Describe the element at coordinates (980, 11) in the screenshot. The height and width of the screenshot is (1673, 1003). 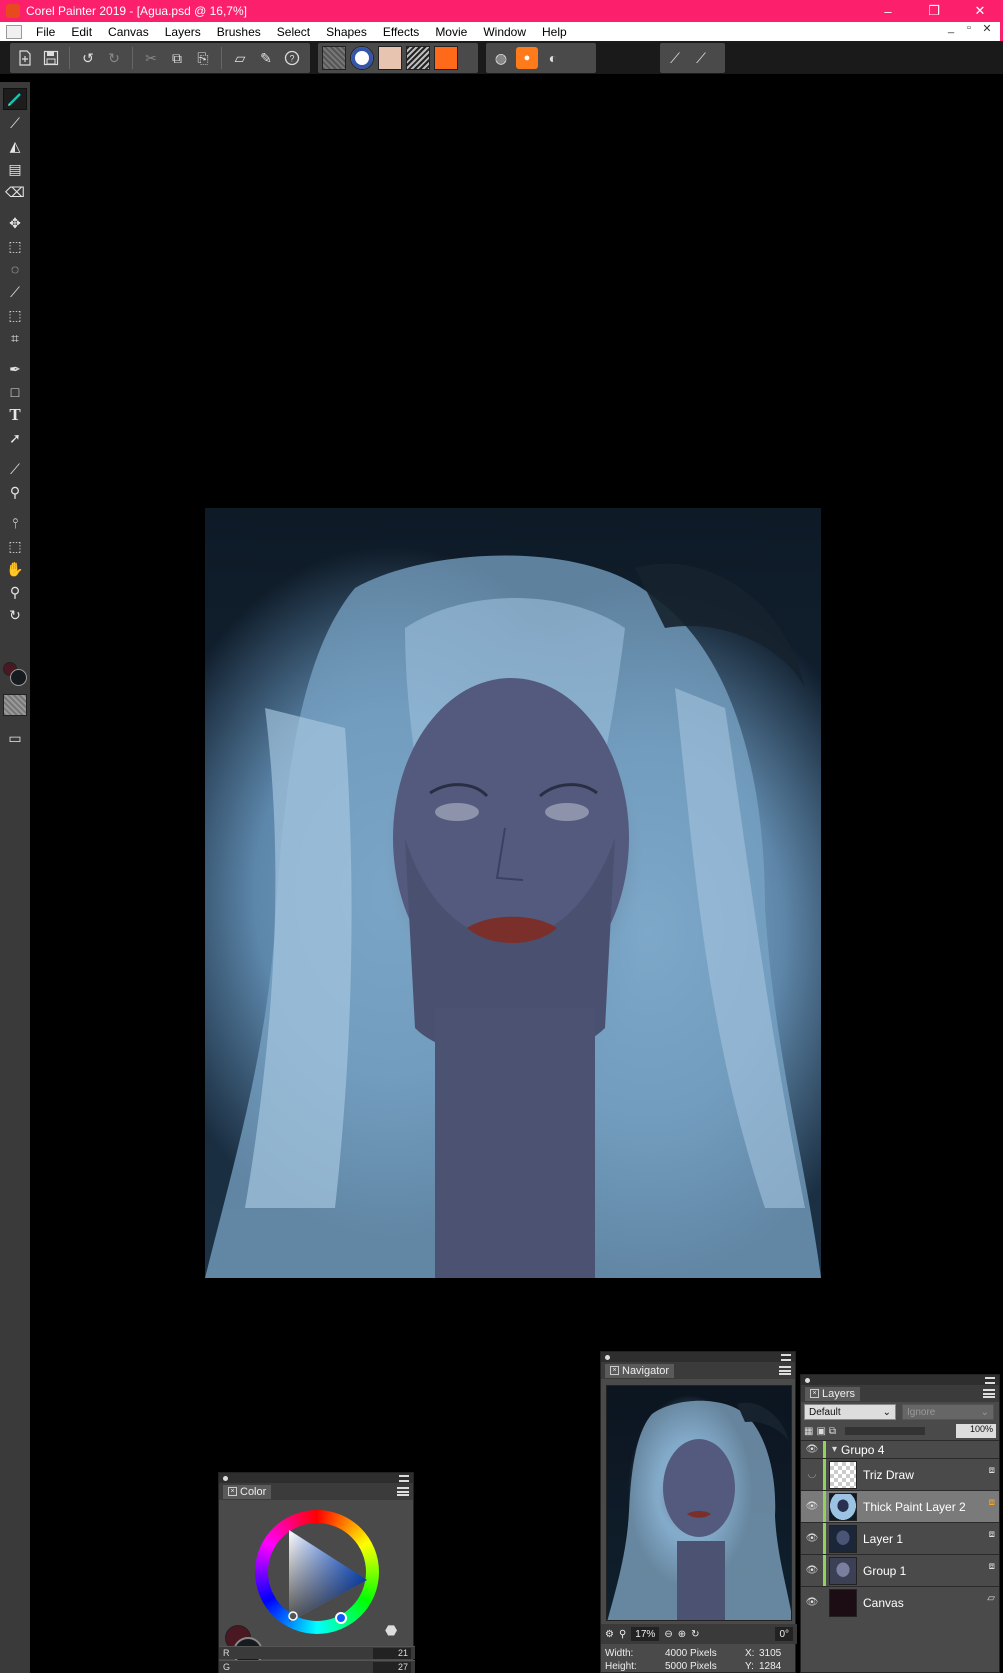
I see `close-button: ✕` at that location.